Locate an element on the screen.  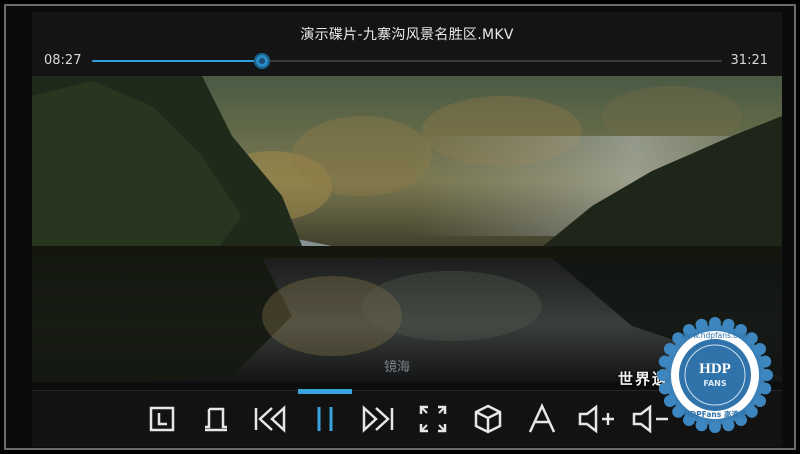
watermark-bottom-text: HDPFans 高清范 is located at coordinates (715, 414).